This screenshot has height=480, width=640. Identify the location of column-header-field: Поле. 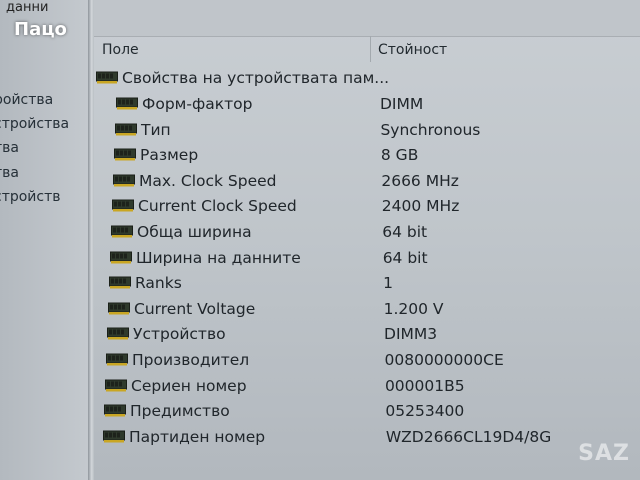
(120, 50).